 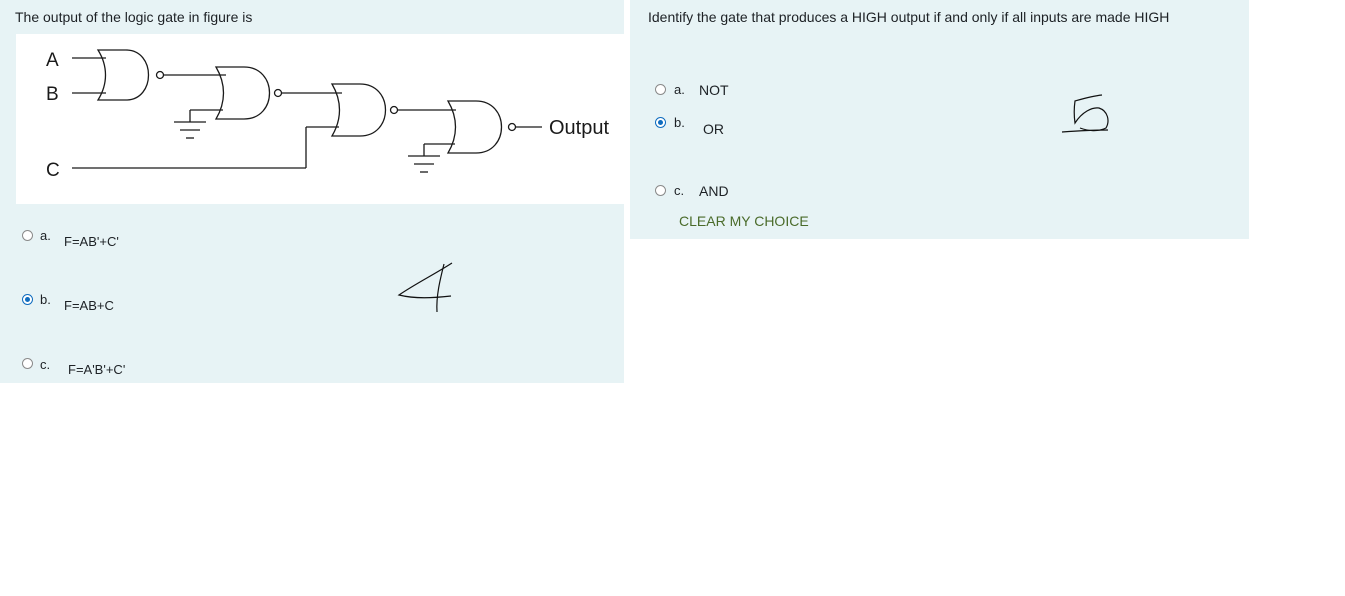 What do you see at coordinates (679, 89) in the screenshot?
I see `q2-option-a-letter: a.` at bounding box center [679, 89].